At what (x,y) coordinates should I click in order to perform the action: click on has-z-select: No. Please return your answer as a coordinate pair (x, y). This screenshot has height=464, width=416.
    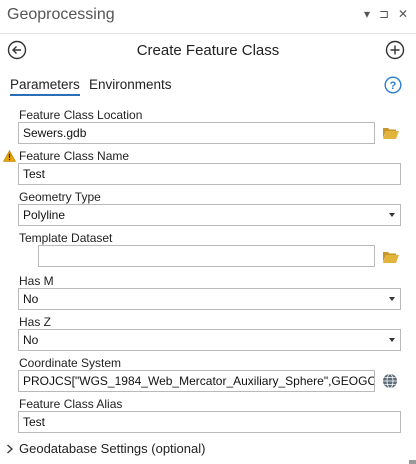
    Looking at the image, I should click on (209, 340).